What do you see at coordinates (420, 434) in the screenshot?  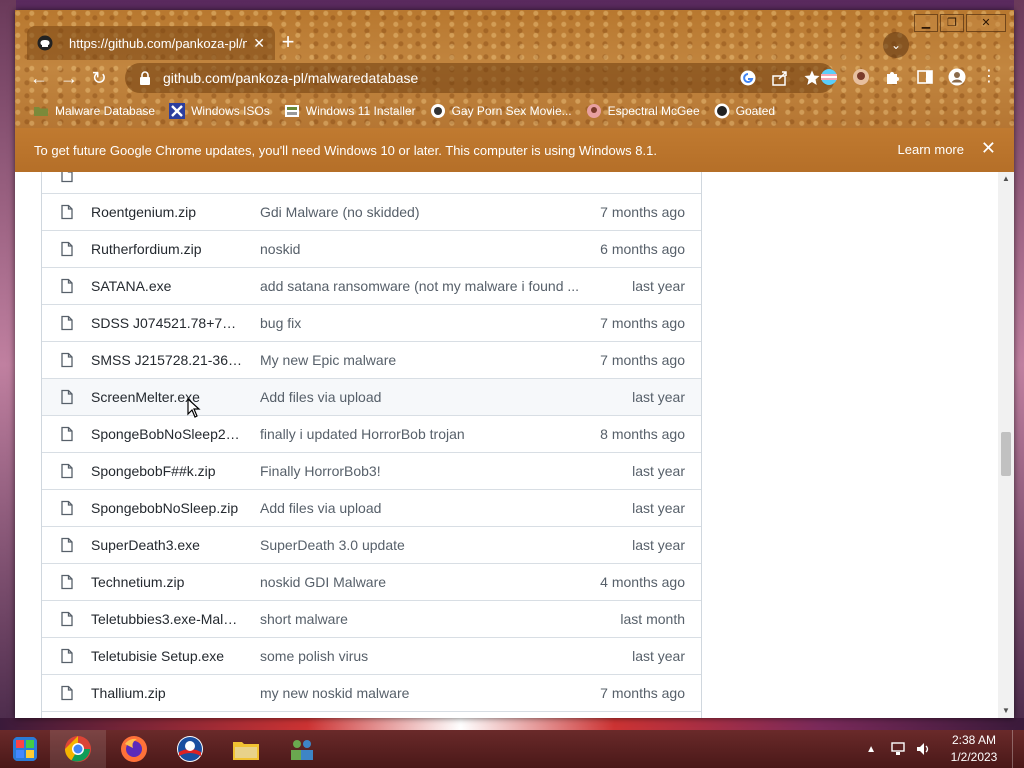 I see `commit-message-link: finally i updated HorrorBob trojan` at bounding box center [420, 434].